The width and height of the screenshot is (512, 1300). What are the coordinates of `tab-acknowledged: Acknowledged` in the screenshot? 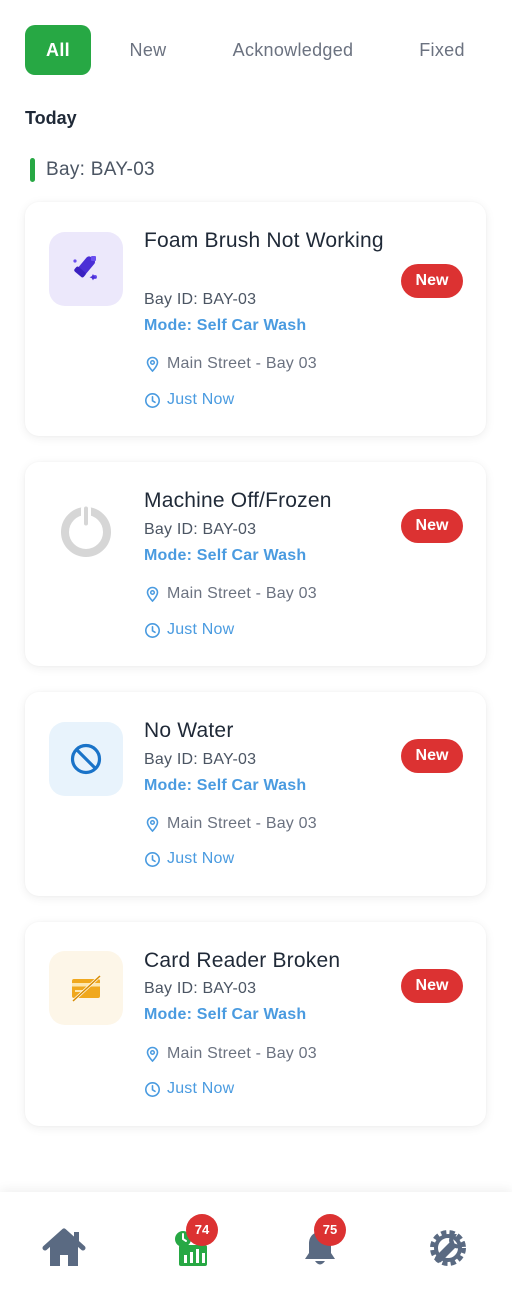 It's located at (293, 50).